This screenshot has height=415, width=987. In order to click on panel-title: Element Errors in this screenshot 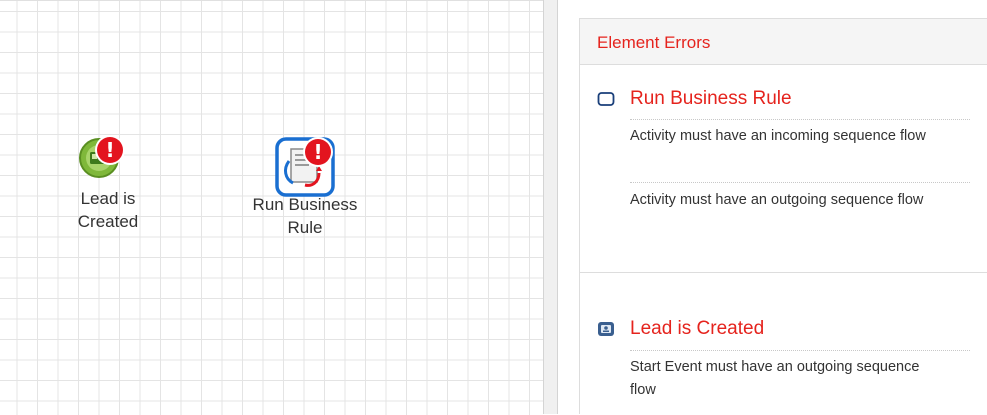, I will do `click(783, 42)`.